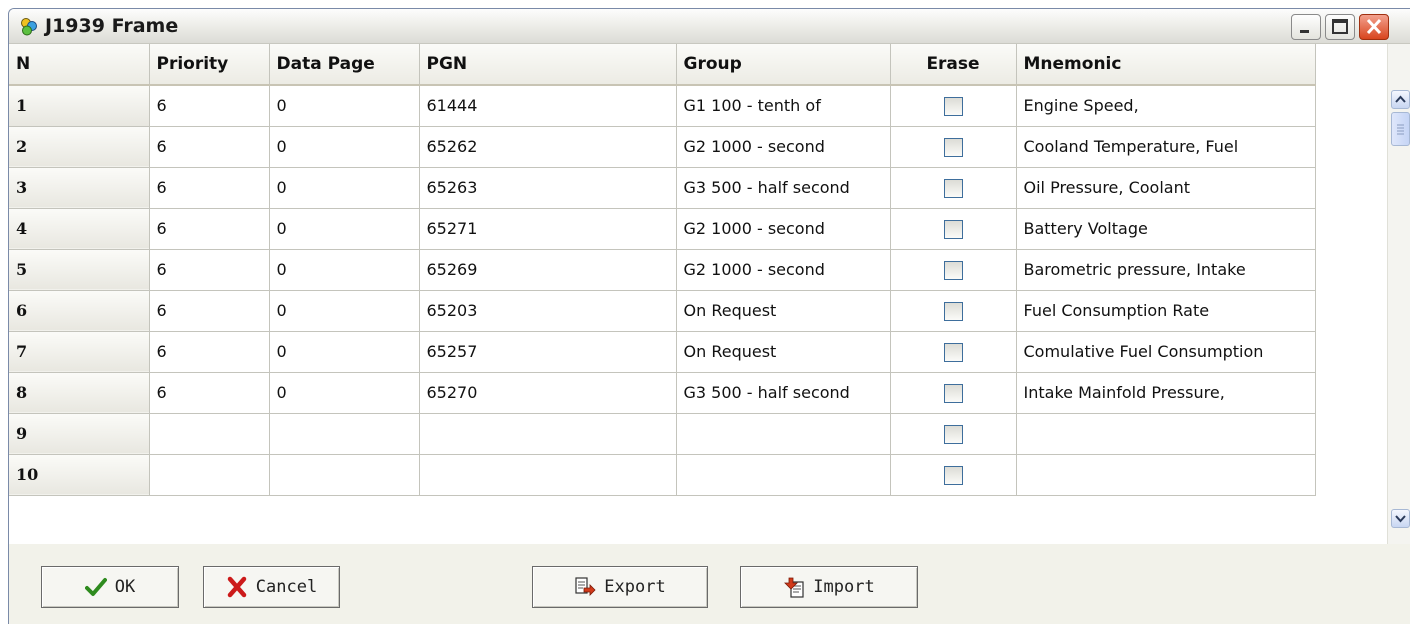 This screenshot has height=624, width=1410. What do you see at coordinates (1374, 27) in the screenshot?
I see `close-button` at bounding box center [1374, 27].